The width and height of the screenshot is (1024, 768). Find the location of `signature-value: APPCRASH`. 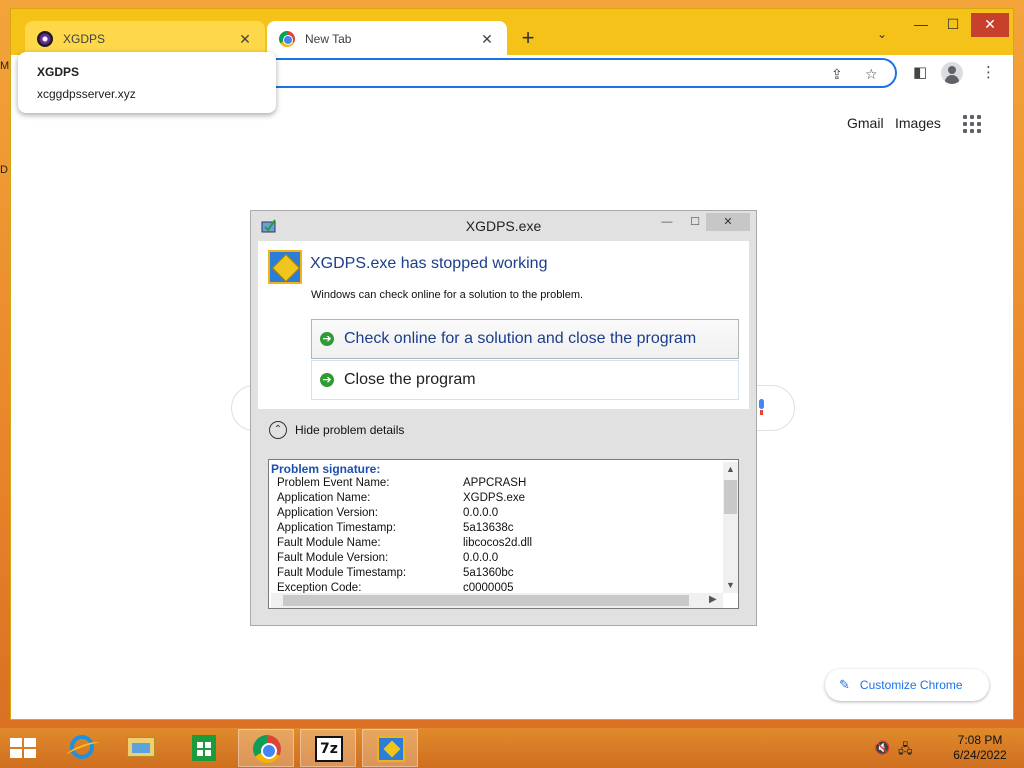

signature-value: APPCRASH is located at coordinates (495, 483).